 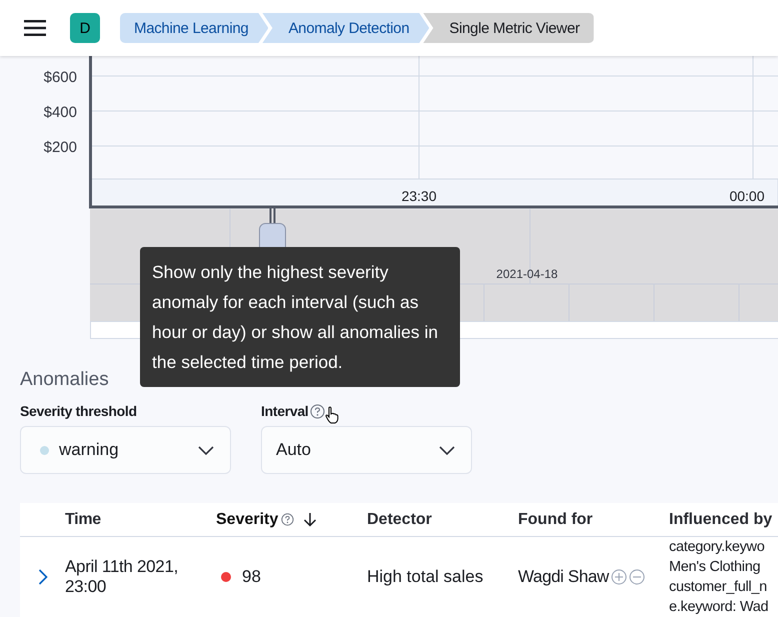 I want to click on section-title: Anomalies, so click(x=65, y=380).